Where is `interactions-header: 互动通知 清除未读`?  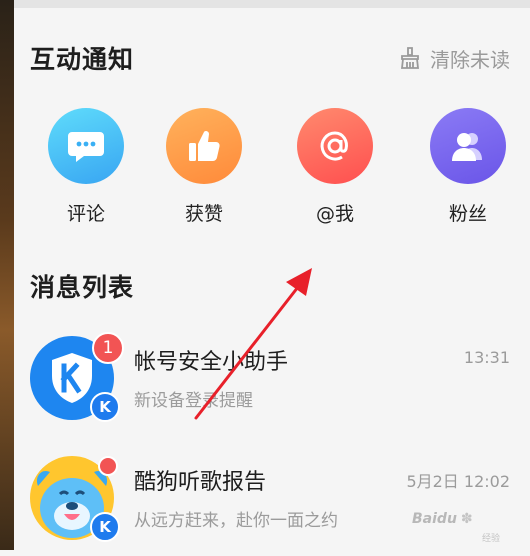 interactions-header: 互动通知 清除未读 is located at coordinates (272, 58).